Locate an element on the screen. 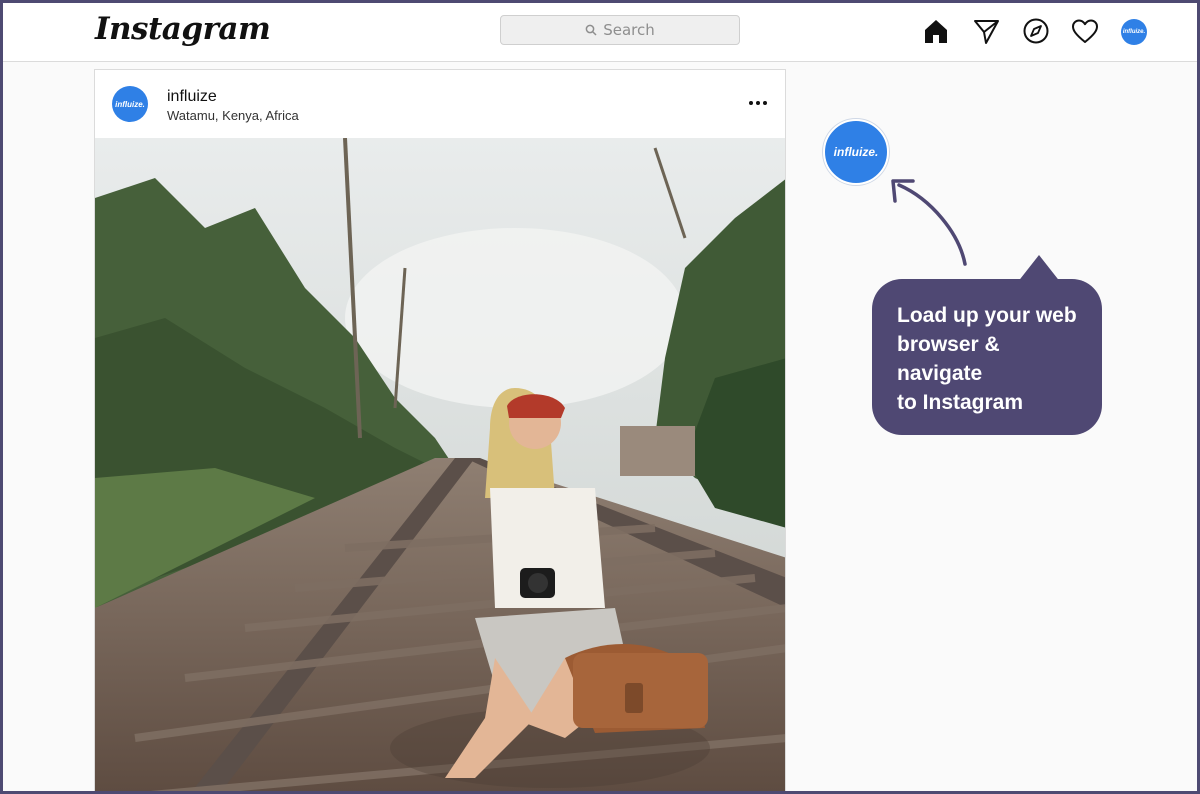 The width and height of the screenshot is (1200, 794). post-username: influize is located at coordinates (192, 97).